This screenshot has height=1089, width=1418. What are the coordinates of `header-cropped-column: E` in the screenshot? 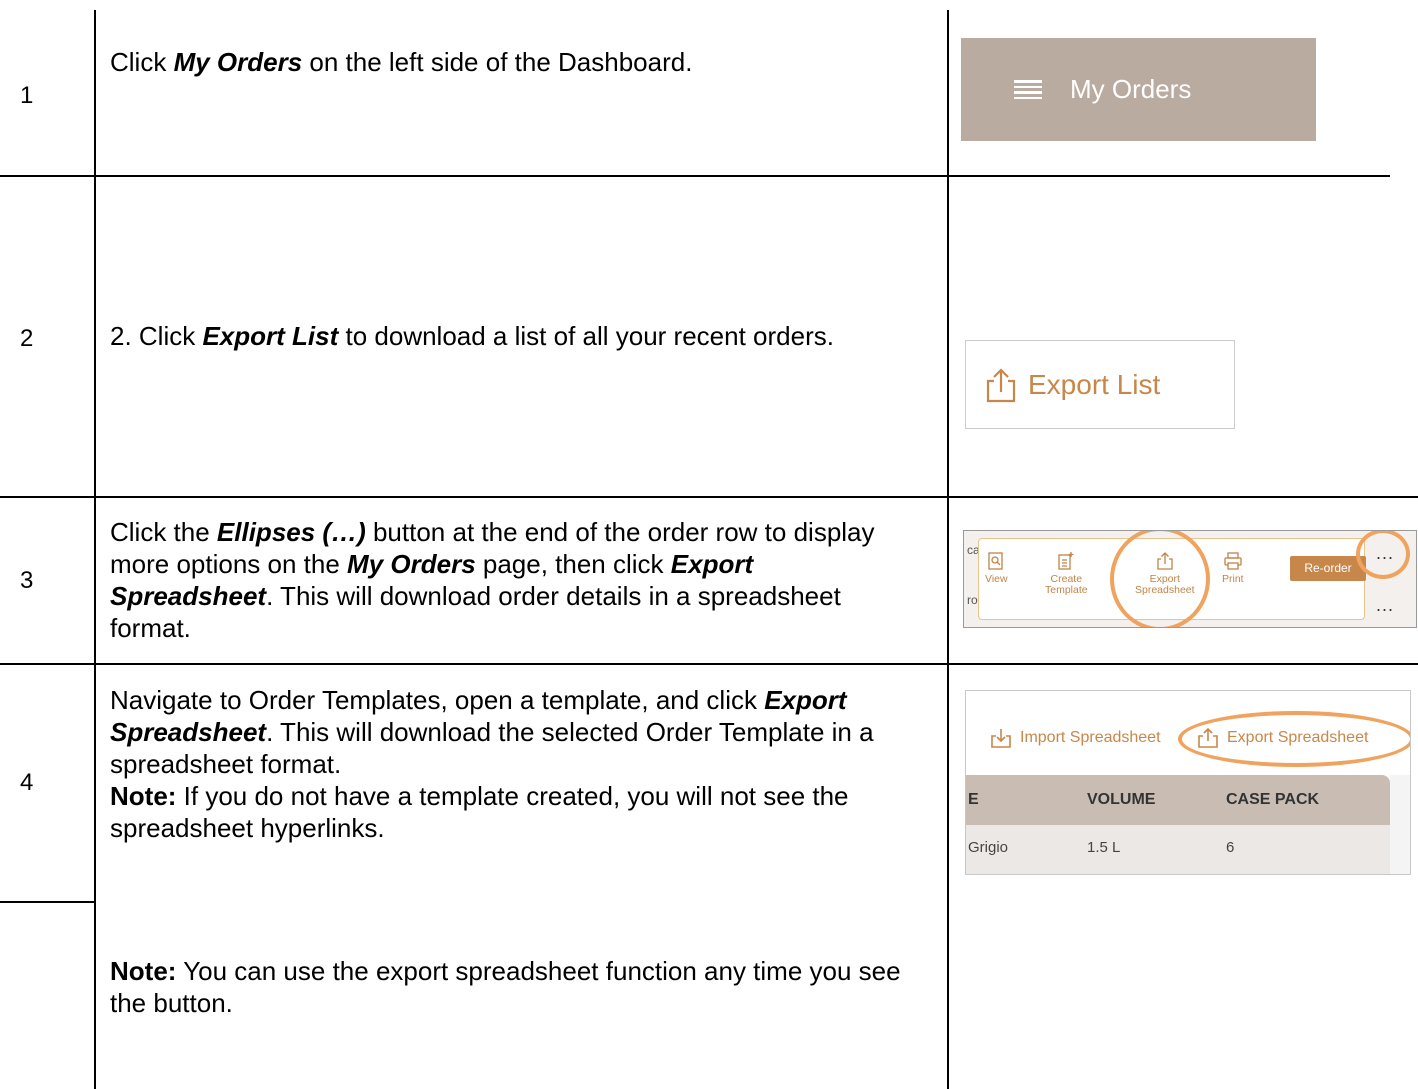 It's located at (973, 799).